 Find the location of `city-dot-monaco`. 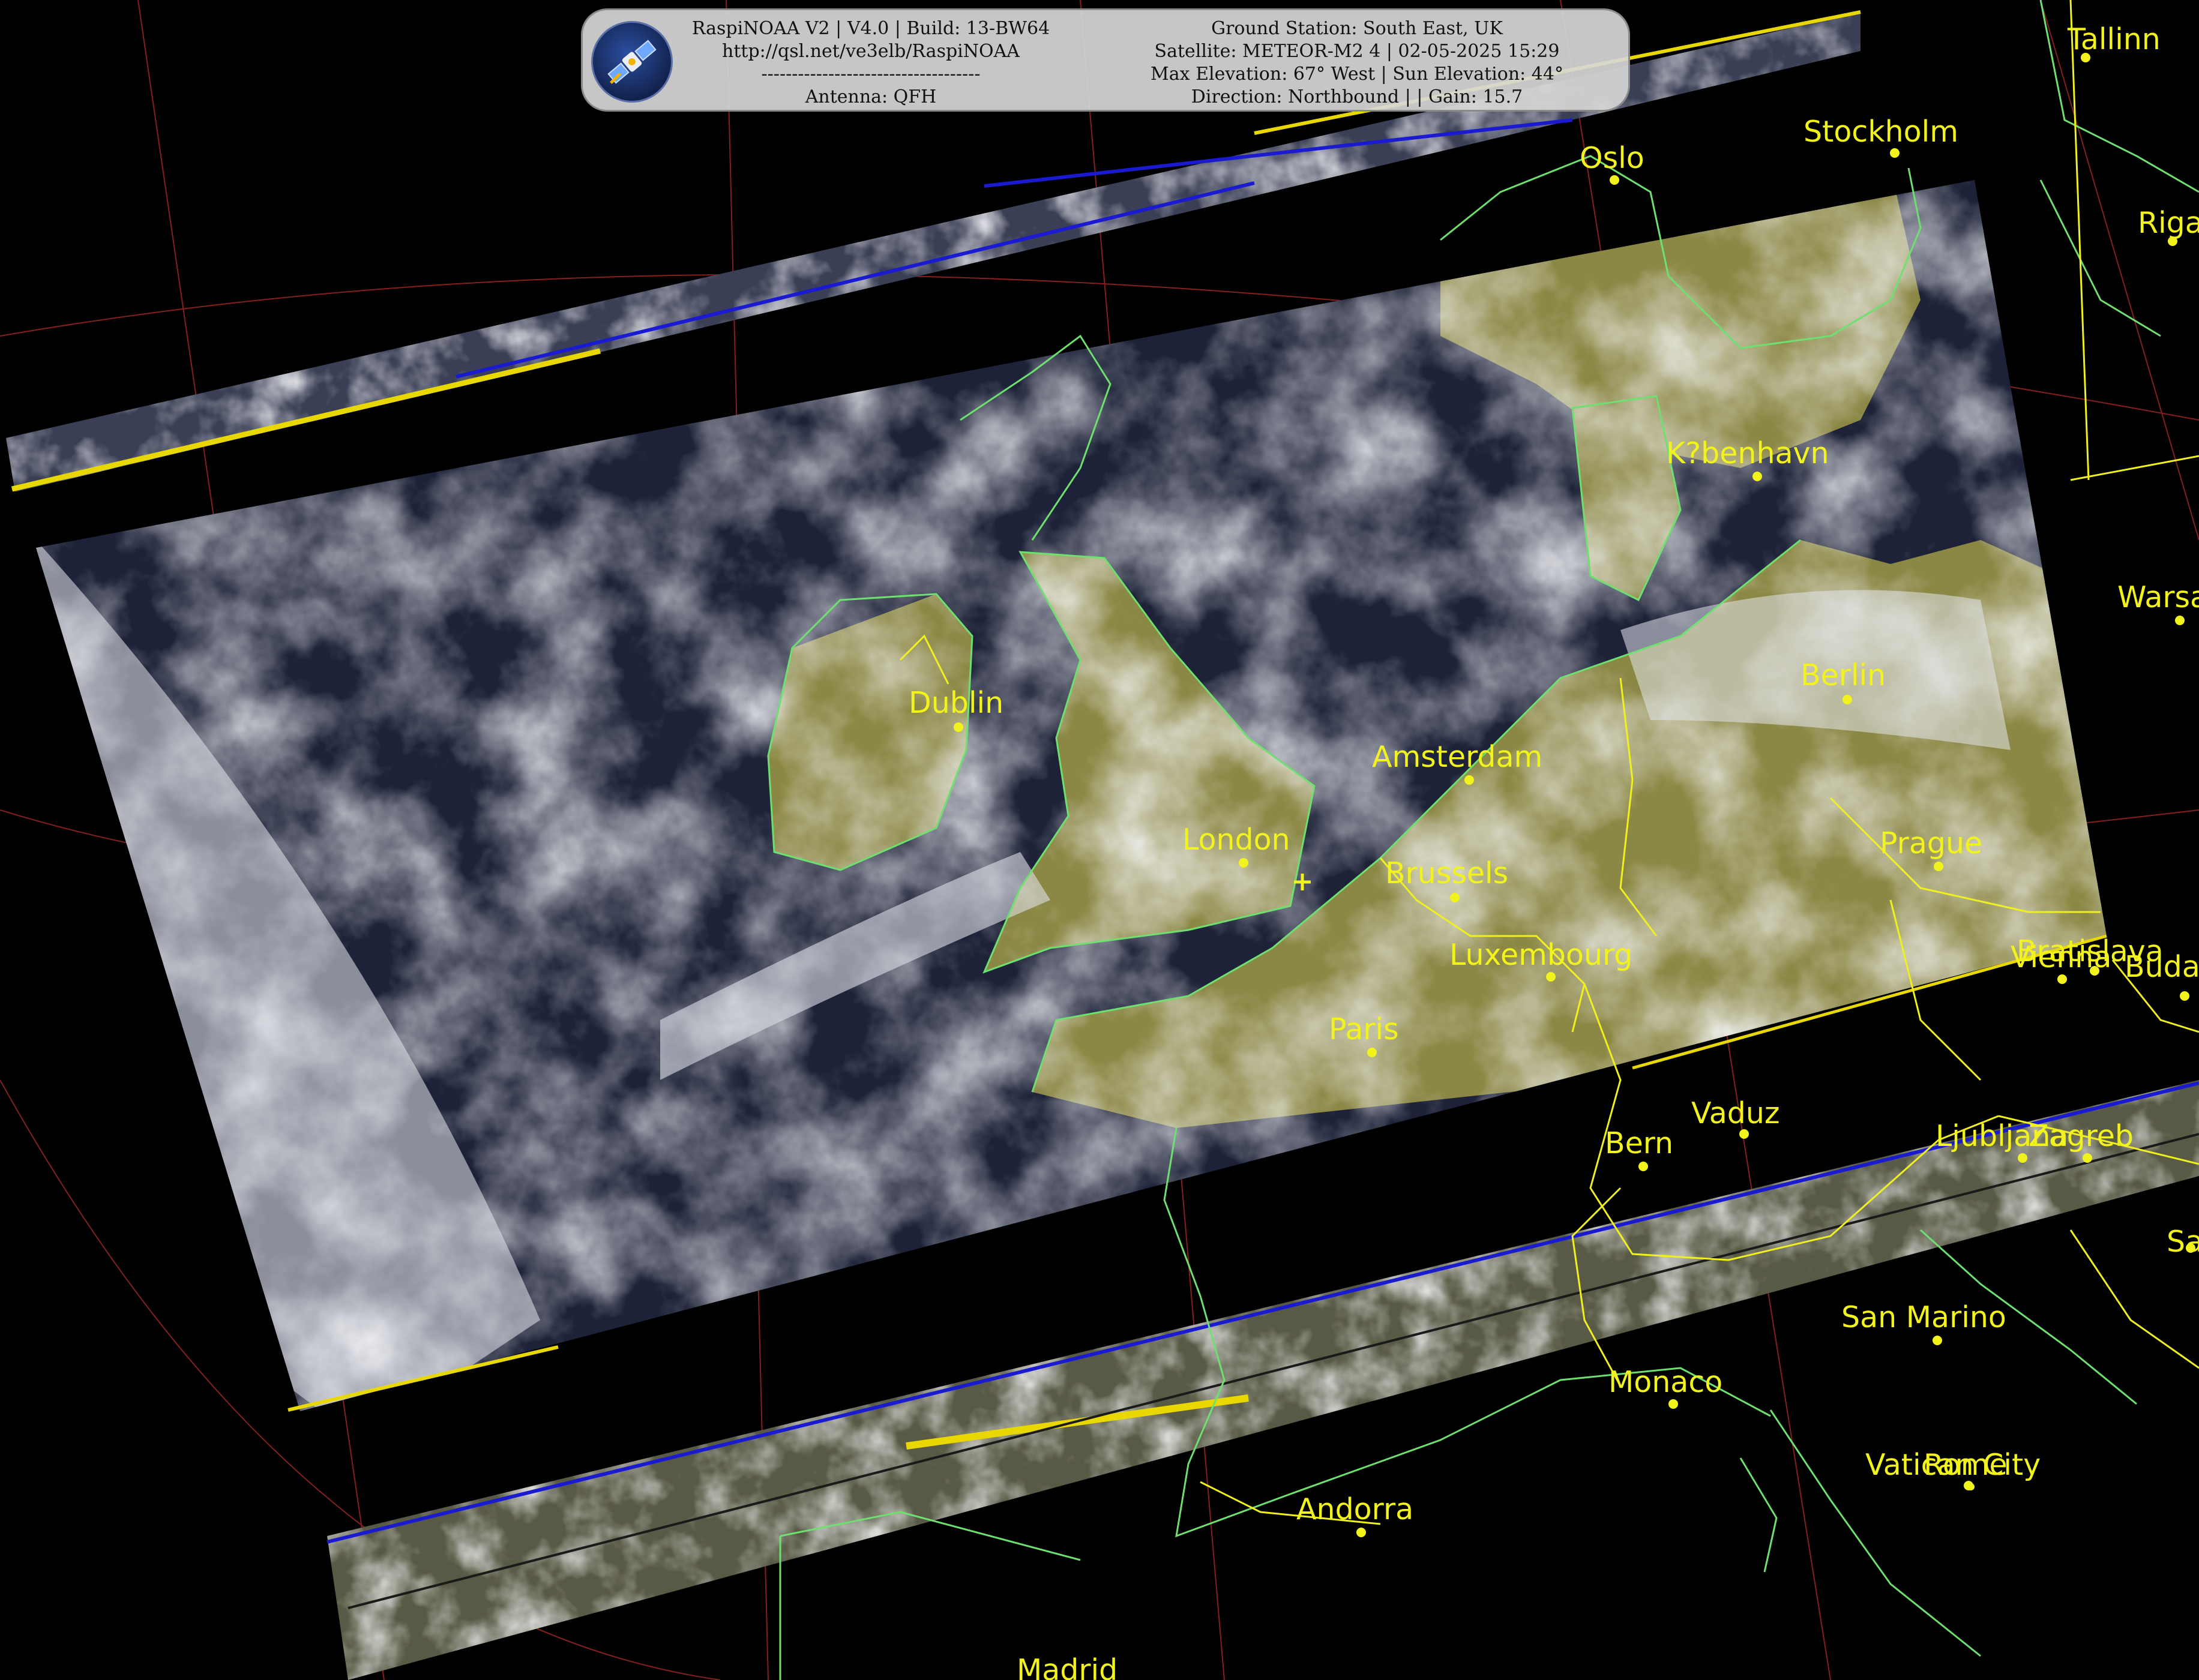

city-dot-monaco is located at coordinates (1673, 1404).